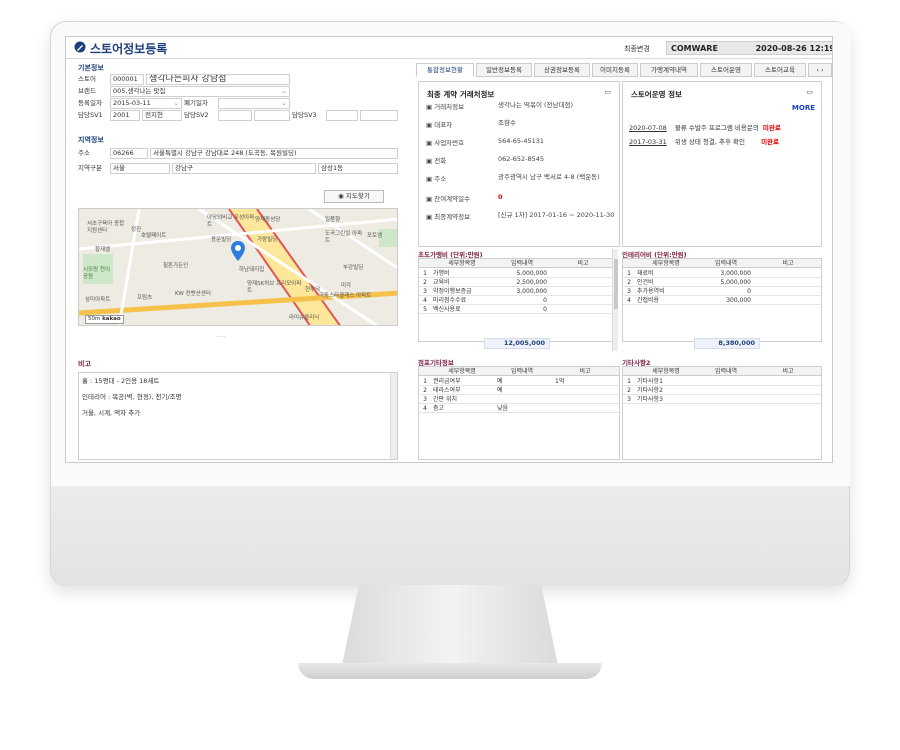 This screenshot has height=750, width=900. What do you see at coordinates (645, 273) in the screenshot?
I see `table-cell: 재료비` at bounding box center [645, 273].